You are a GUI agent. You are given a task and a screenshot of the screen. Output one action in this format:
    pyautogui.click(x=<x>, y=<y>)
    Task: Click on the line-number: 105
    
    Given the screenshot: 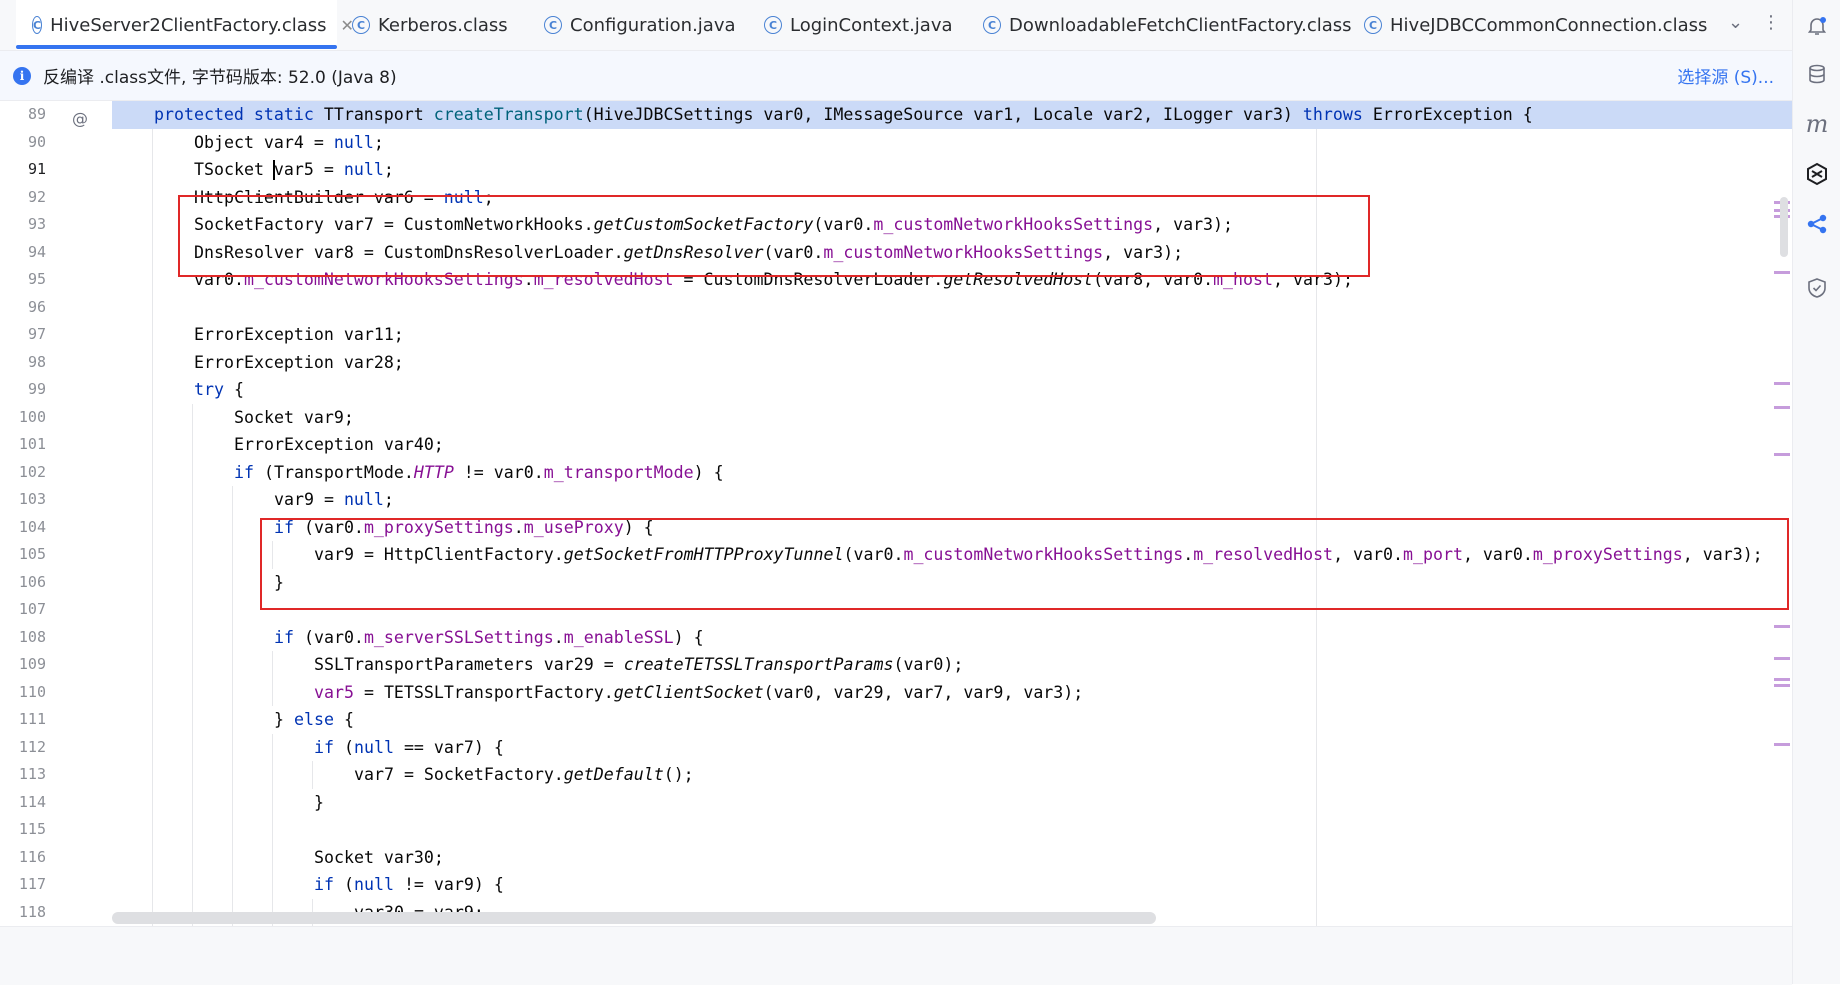 What is the action you would take?
    pyautogui.click(x=32, y=554)
    